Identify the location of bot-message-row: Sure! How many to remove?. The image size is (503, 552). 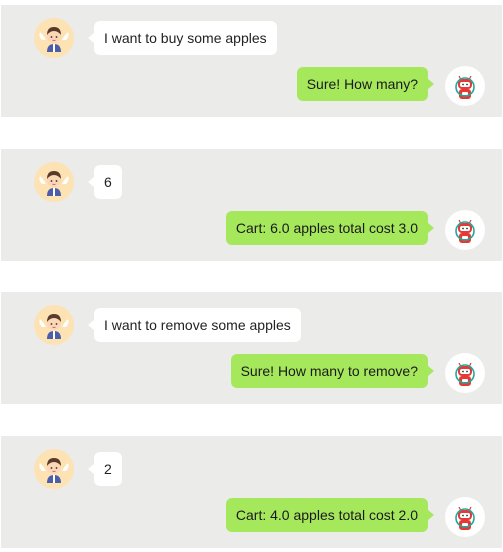
(251, 373).